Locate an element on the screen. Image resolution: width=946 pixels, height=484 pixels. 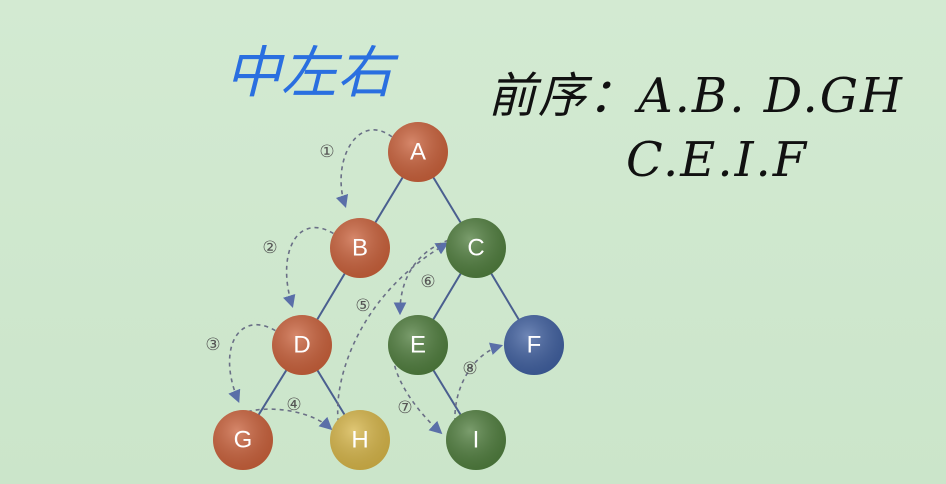
tree-node-G: G is located at coordinates (243, 440).